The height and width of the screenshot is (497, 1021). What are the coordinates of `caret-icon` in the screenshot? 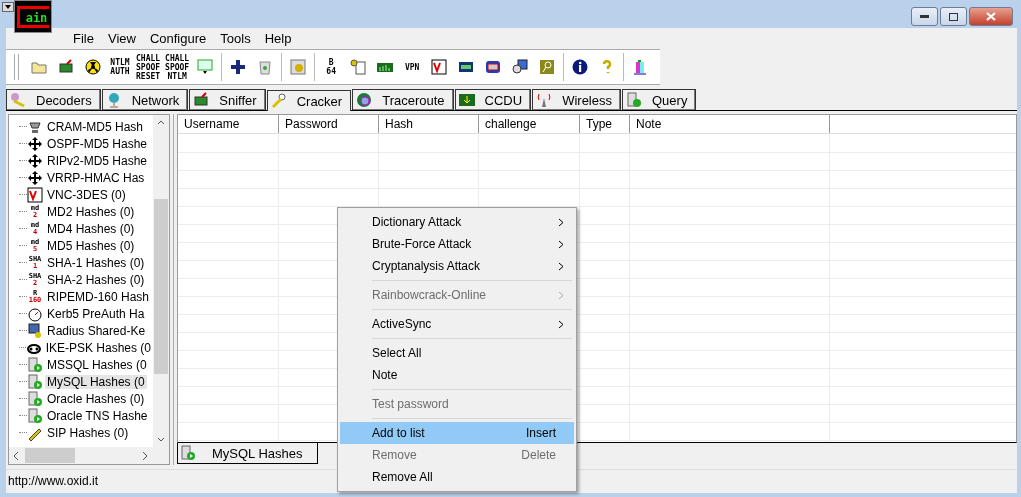 It's located at (8, 7).